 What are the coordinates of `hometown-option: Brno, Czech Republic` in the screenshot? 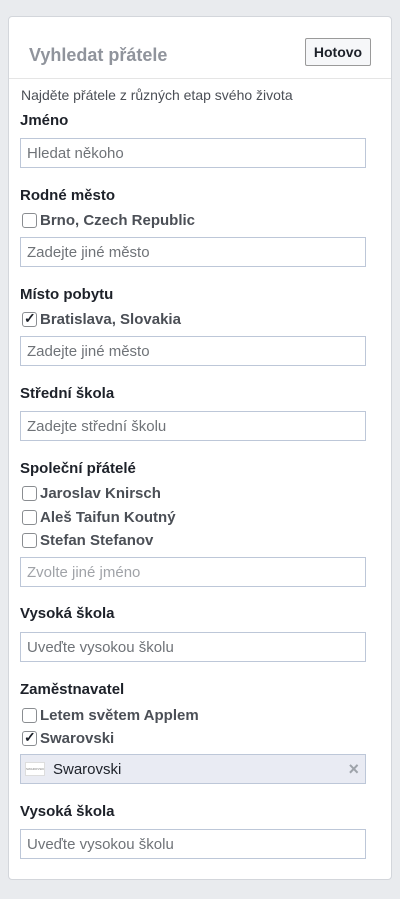 It's located at (108, 220).